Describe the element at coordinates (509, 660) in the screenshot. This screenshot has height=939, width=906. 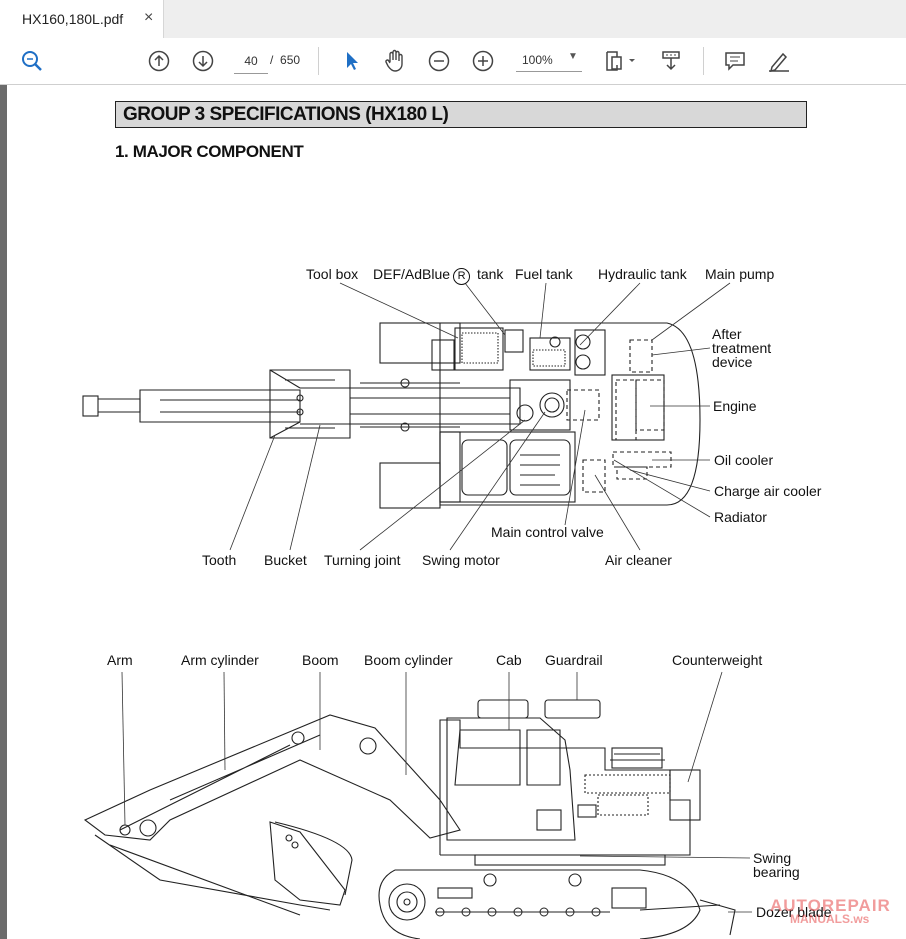
I see `label-cab: Cab` at that location.